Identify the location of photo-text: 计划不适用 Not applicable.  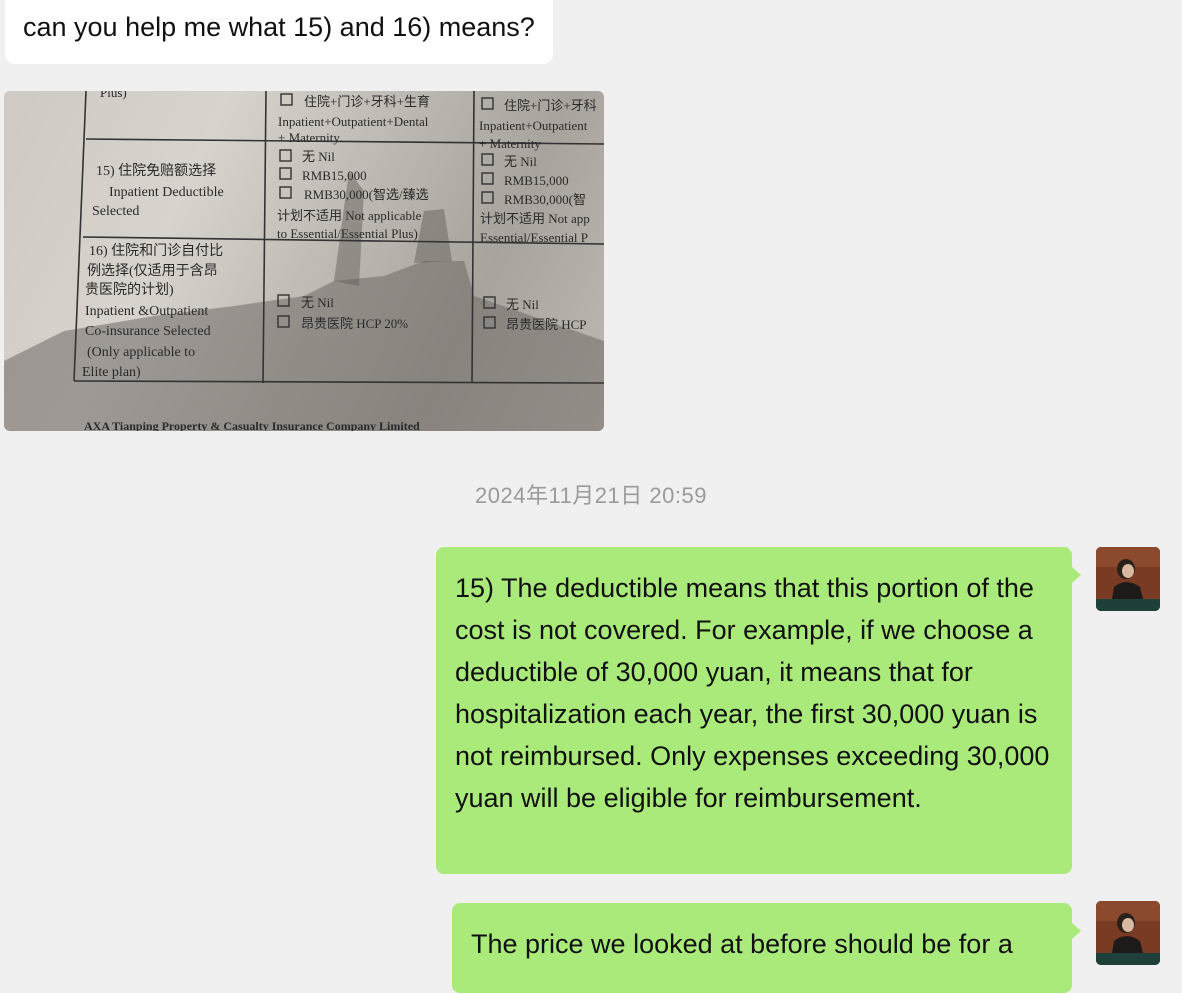
(349, 215).